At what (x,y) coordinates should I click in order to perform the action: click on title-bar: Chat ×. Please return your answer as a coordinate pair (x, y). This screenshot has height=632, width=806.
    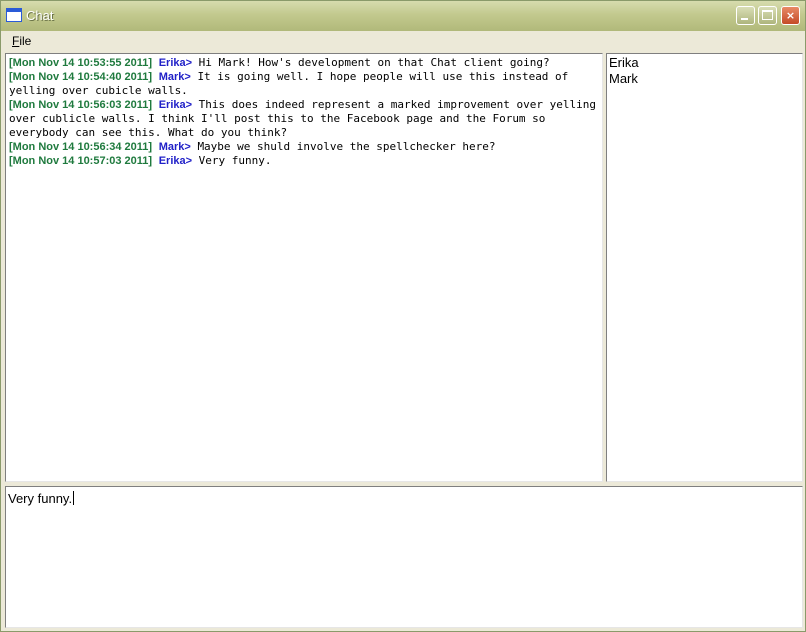
    Looking at the image, I should click on (403, 16).